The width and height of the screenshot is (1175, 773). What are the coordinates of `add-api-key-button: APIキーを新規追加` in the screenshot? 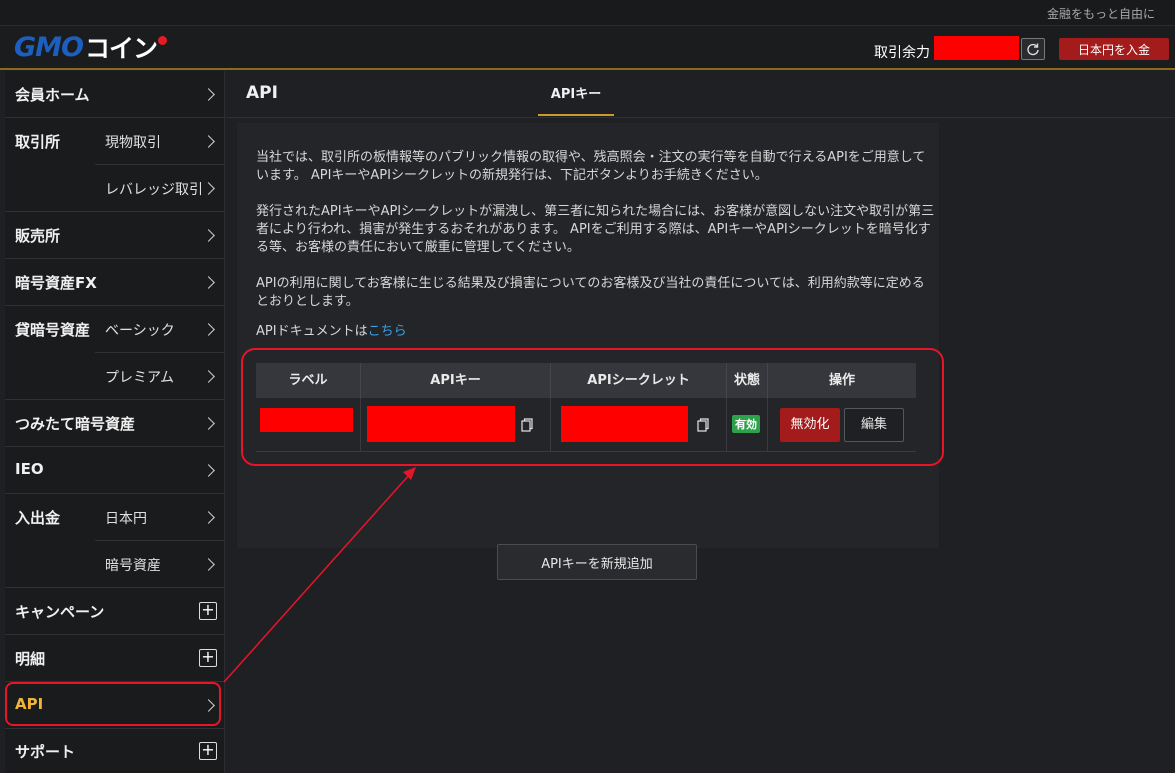 It's located at (597, 562).